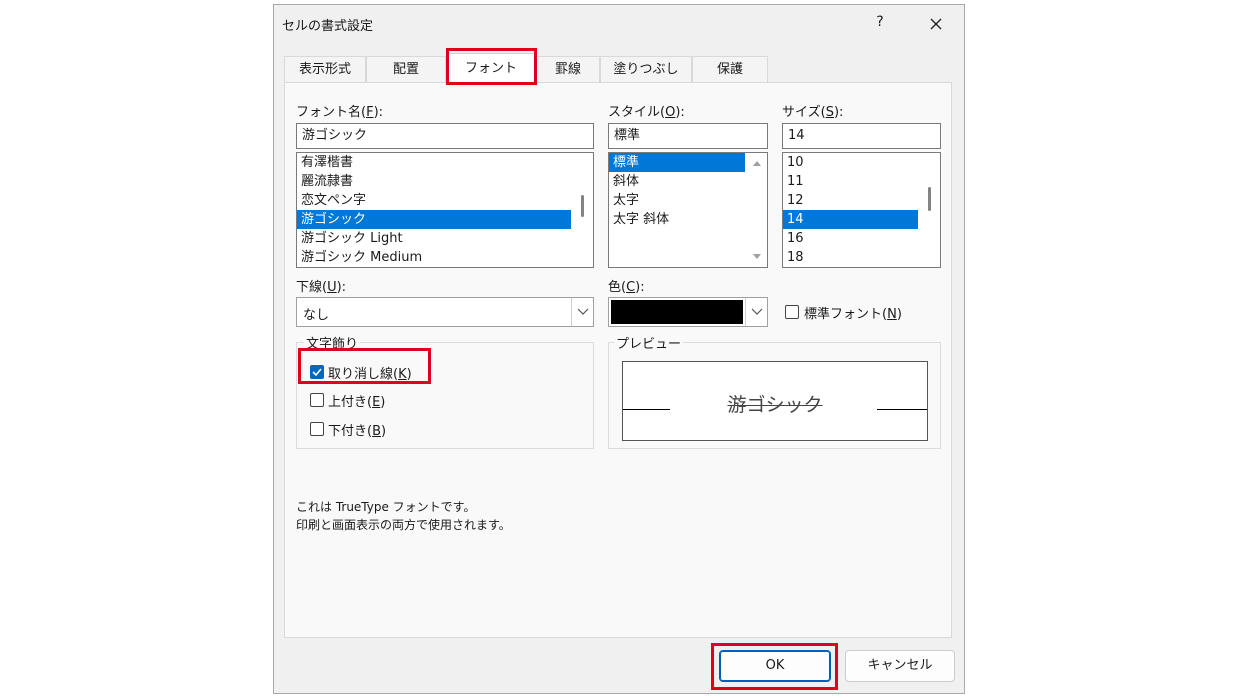 This screenshot has height=700, width=1237. Describe the element at coordinates (677, 312) in the screenshot. I see `color-swatch` at that location.